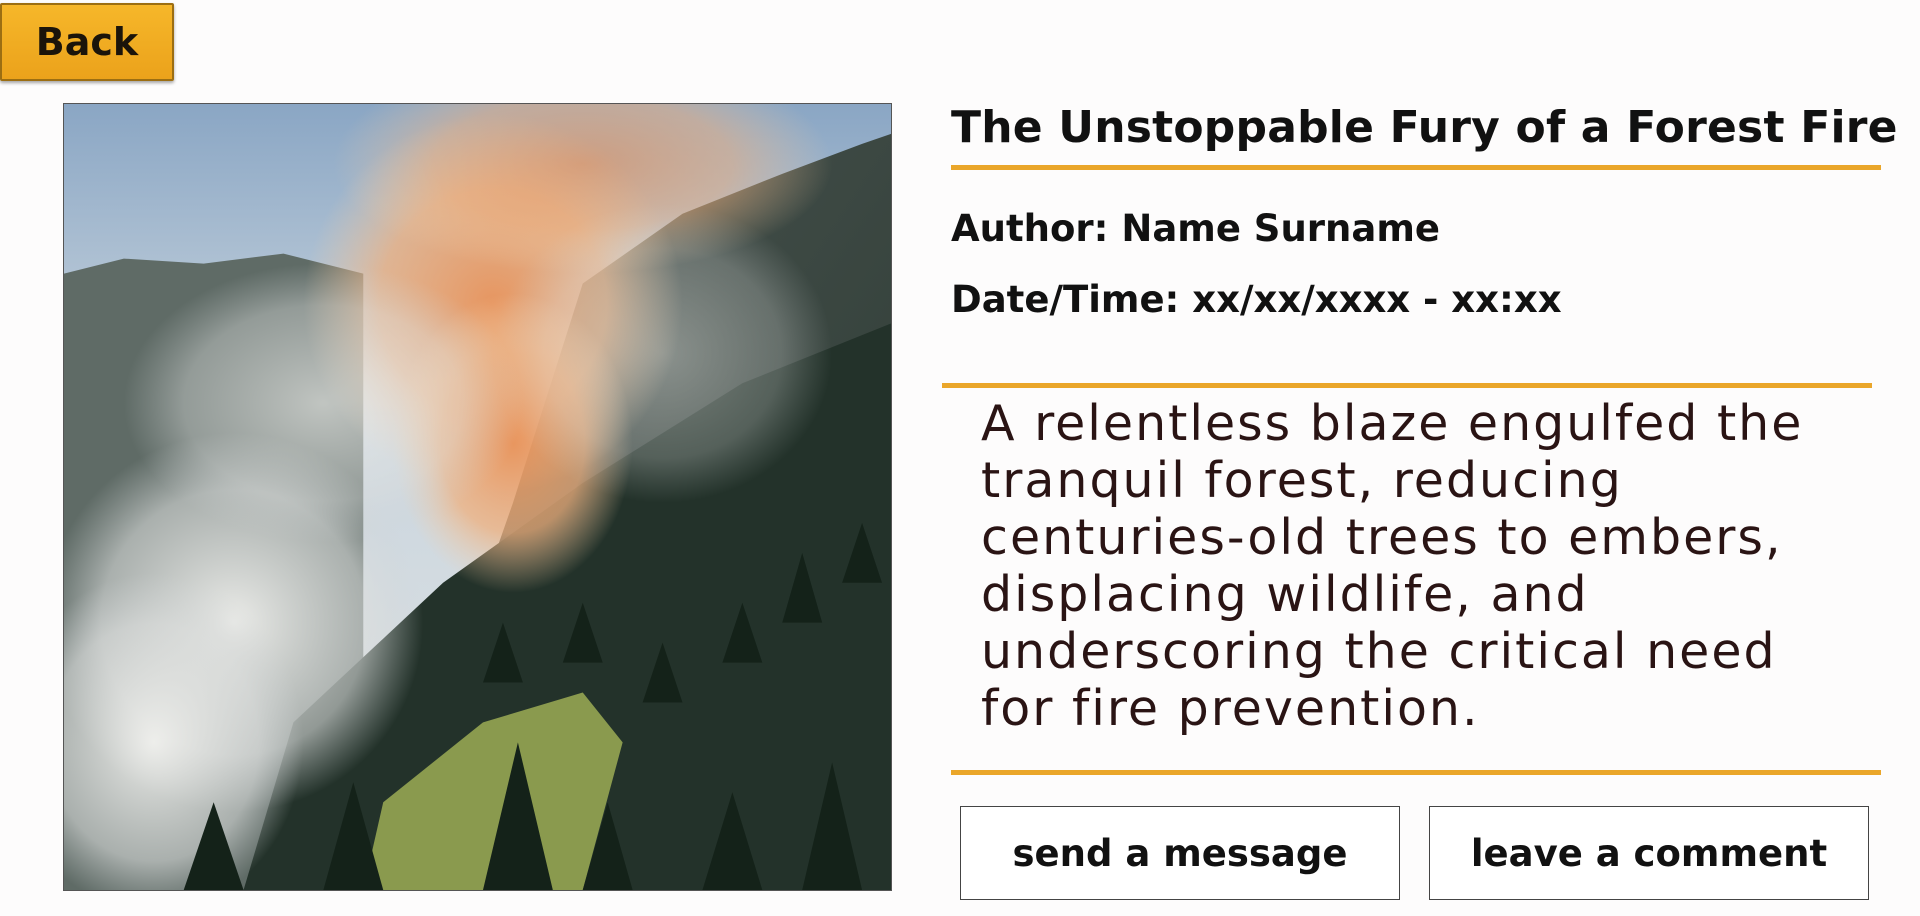 The image size is (1920, 916). Describe the element at coordinates (87, 42) in the screenshot. I see `back-button: Back` at that location.